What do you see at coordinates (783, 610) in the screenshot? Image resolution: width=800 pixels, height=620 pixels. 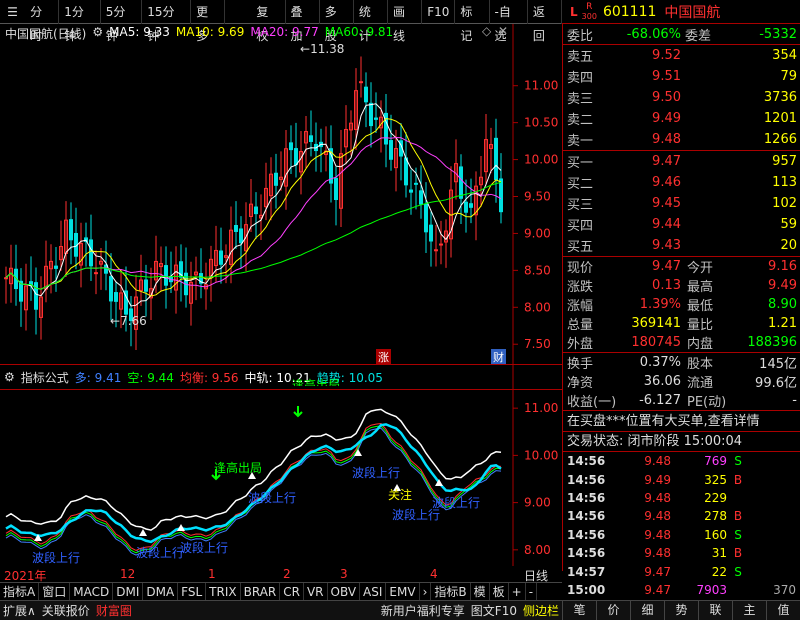 I see `tab-zhi: 值` at bounding box center [783, 610].